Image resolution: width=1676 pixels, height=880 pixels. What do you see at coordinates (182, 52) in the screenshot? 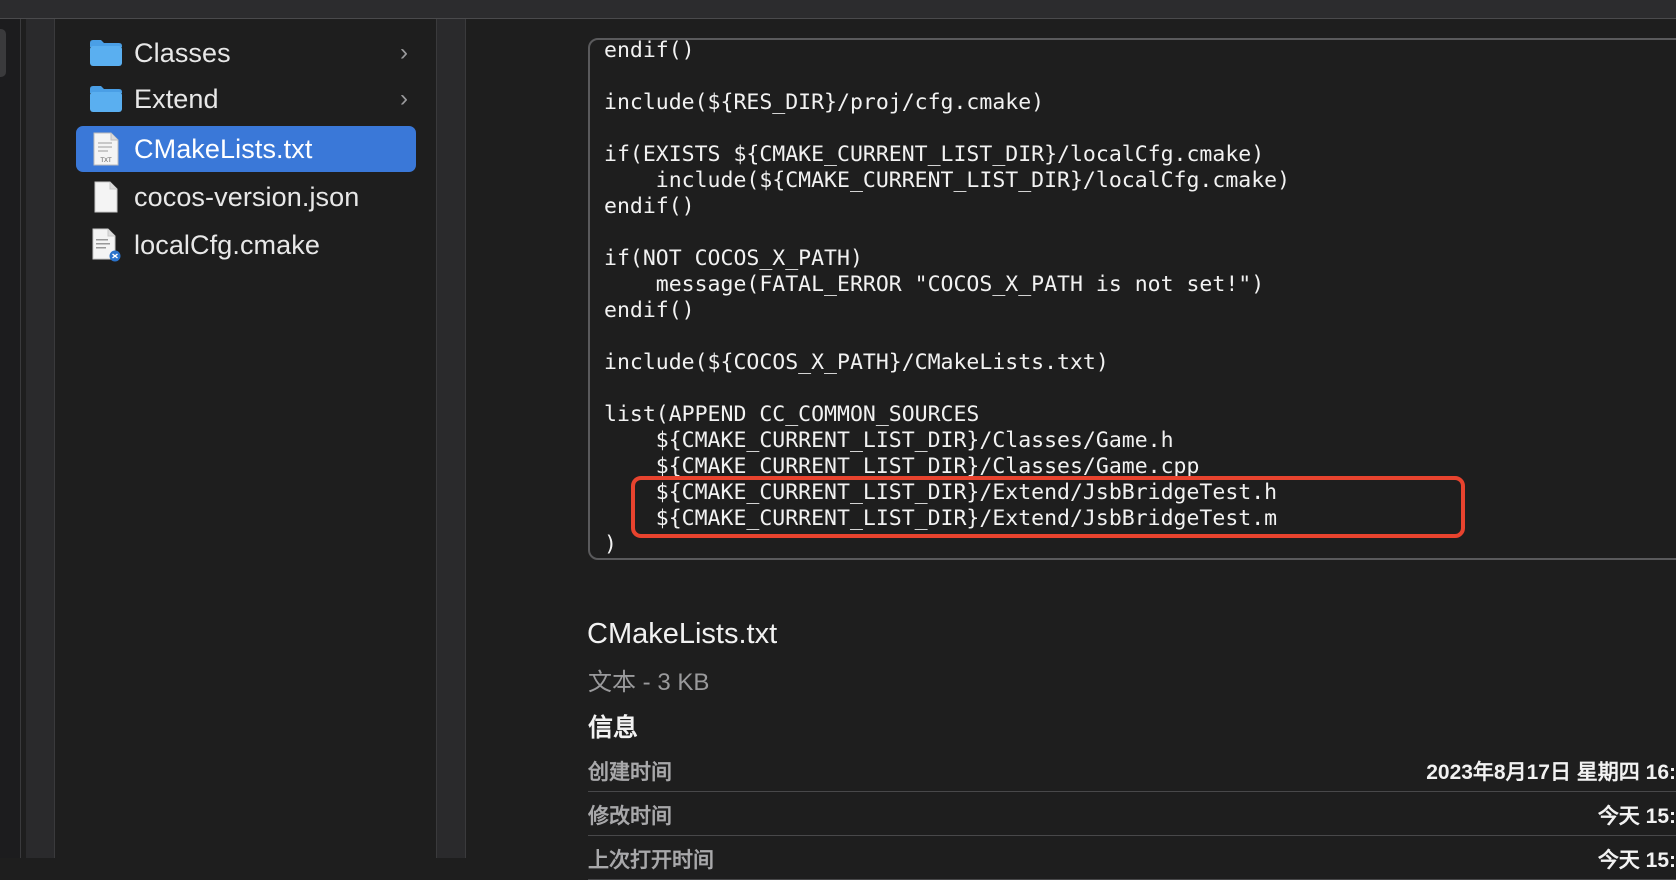
I see `file-name: Classes` at bounding box center [182, 52].